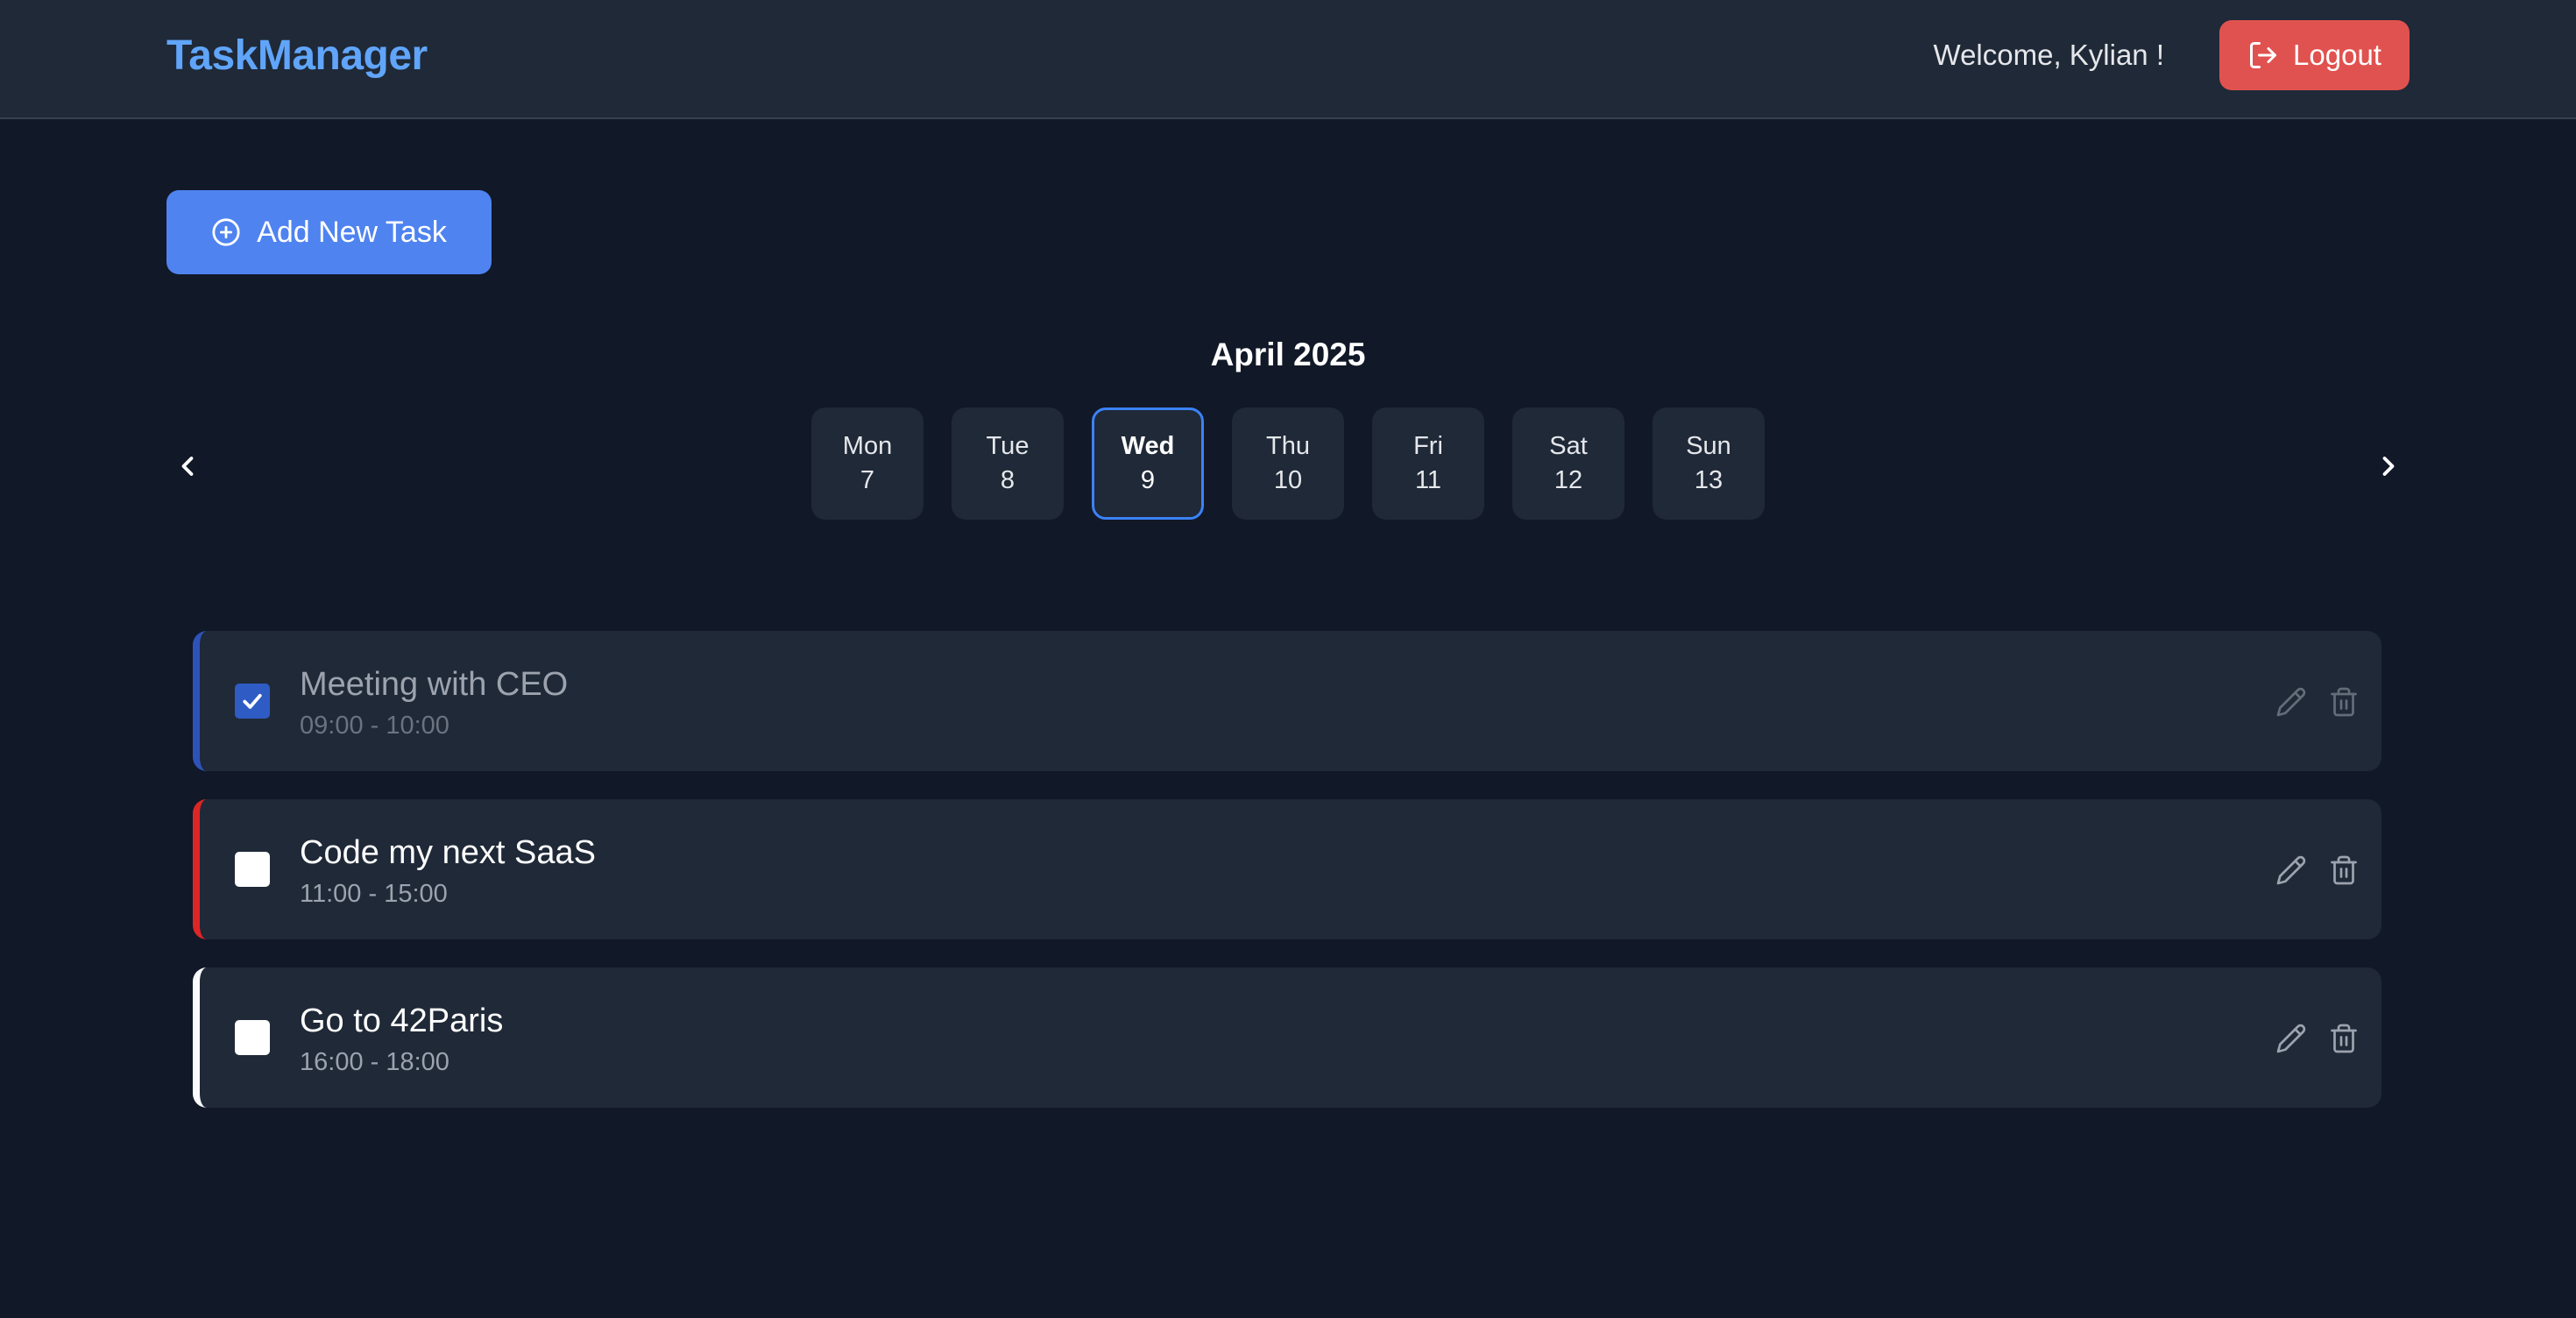 The image size is (2576, 1318). Describe the element at coordinates (867, 480) in the screenshot. I see `day-number: 7` at that location.